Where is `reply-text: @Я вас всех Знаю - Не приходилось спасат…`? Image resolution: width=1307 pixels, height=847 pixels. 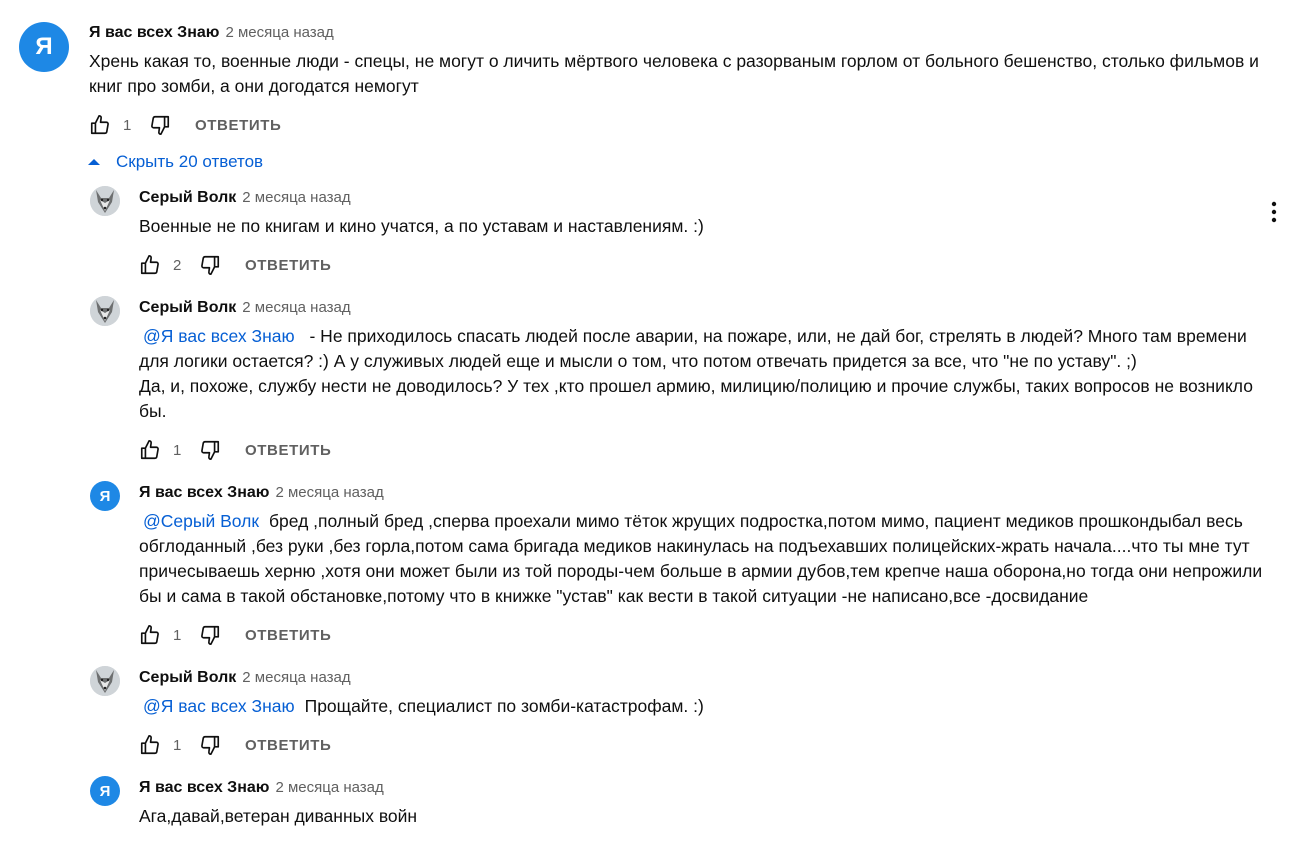
reply-text: @Я вас всех Знаю - Не приходилось спасат… is located at coordinates (701, 374).